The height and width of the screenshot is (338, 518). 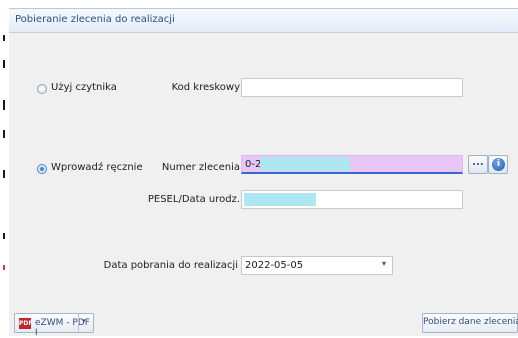 What do you see at coordinates (26, 323) in the screenshot?
I see `pdf-icon: PDF` at bounding box center [26, 323].